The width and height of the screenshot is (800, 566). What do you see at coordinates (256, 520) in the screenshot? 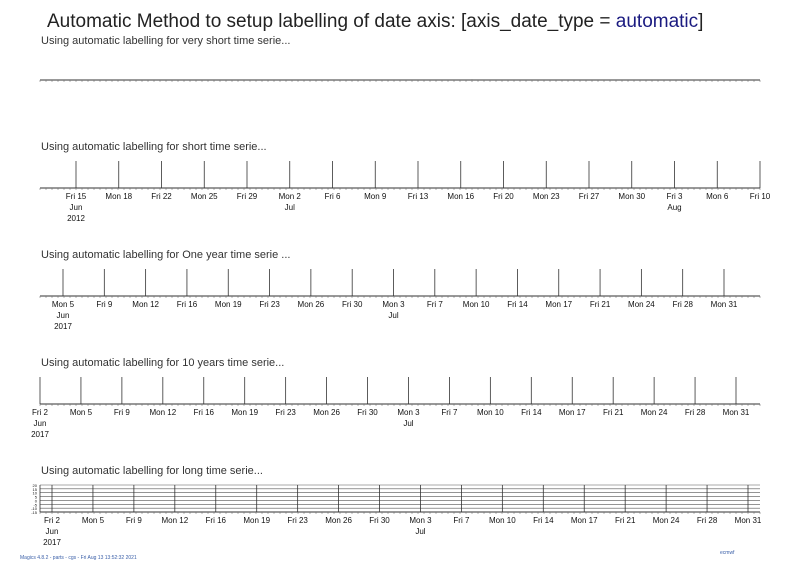
I see `x-tick-label-4-5: Mon 19` at bounding box center [256, 520].